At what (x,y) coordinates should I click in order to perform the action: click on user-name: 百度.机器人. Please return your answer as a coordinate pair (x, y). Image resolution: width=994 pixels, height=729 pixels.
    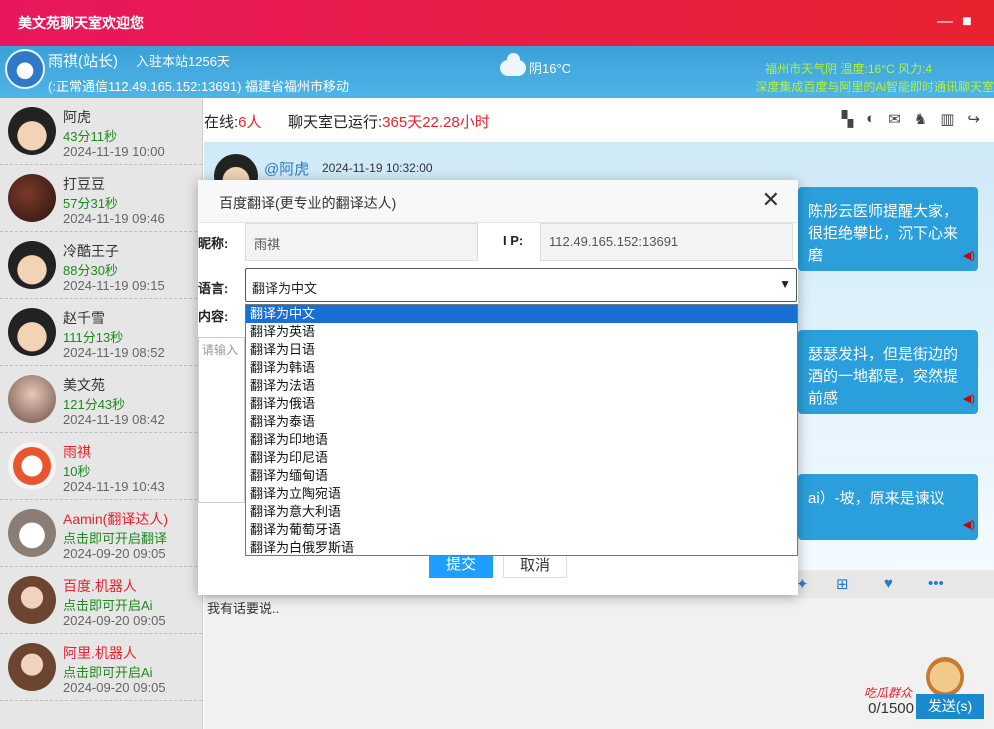
    Looking at the image, I should click on (100, 586).